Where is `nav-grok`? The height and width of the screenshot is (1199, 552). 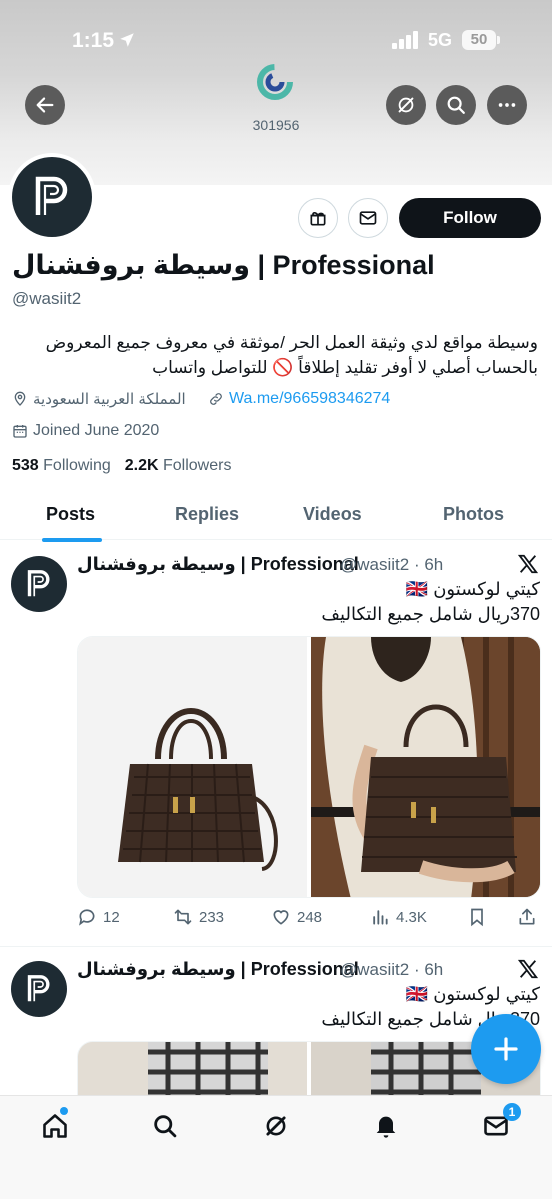
nav-grok is located at coordinates (276, 1126).